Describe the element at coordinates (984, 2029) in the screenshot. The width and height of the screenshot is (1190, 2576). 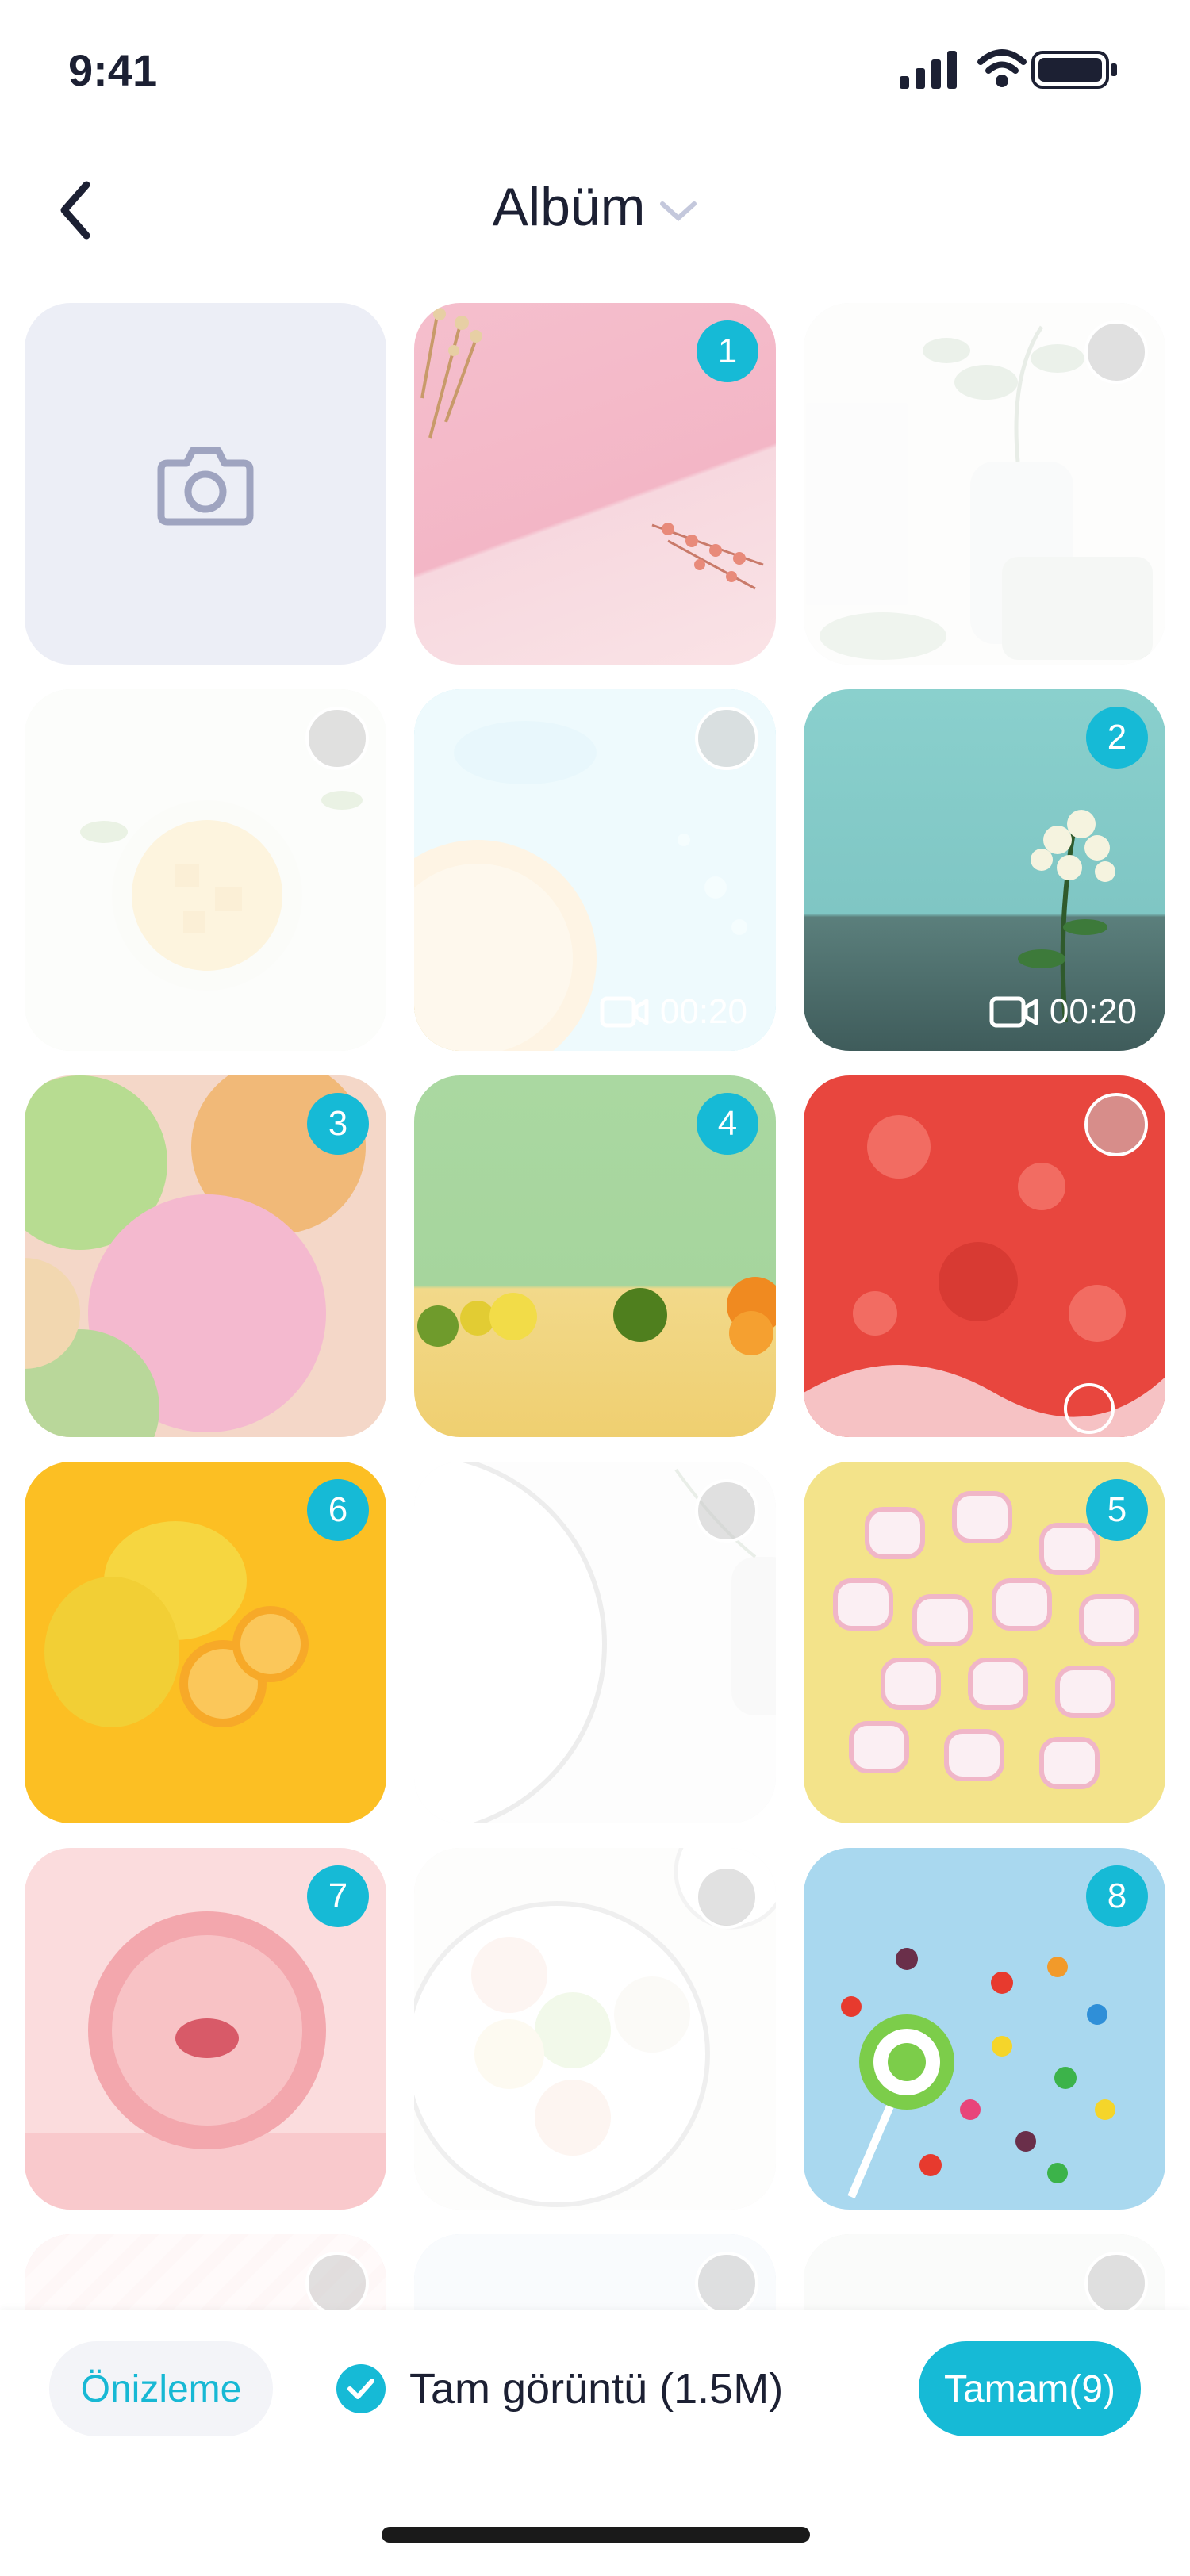
I see `photo-tile: 8` at that location.